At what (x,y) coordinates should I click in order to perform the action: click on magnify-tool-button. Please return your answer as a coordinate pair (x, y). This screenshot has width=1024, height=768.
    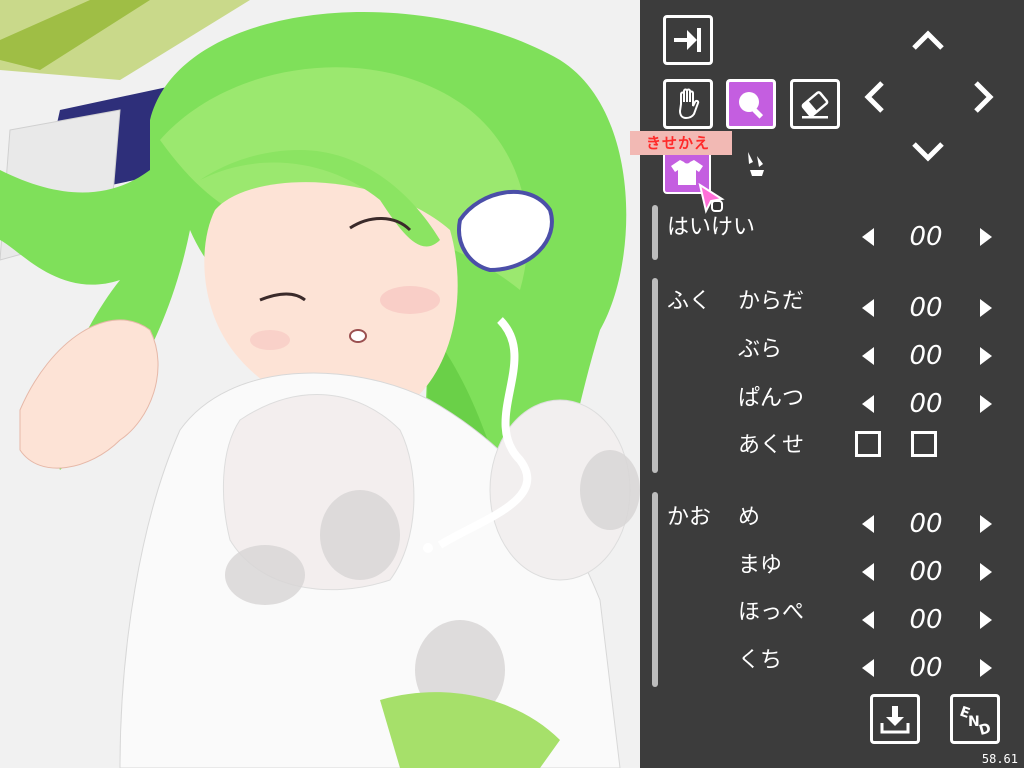
    Looking at the image, I should click on (751, 104).